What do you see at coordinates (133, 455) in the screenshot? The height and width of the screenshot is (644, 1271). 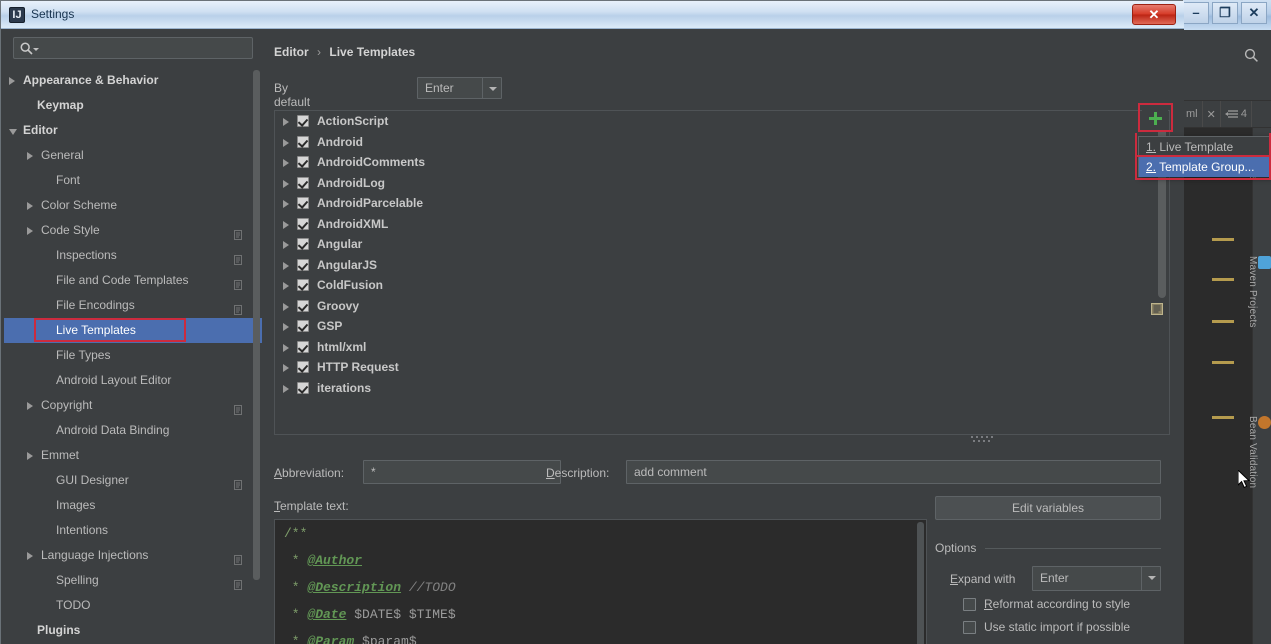 I see `sidebar-item-emmet: Emmet` at bounding box center [133, 455].